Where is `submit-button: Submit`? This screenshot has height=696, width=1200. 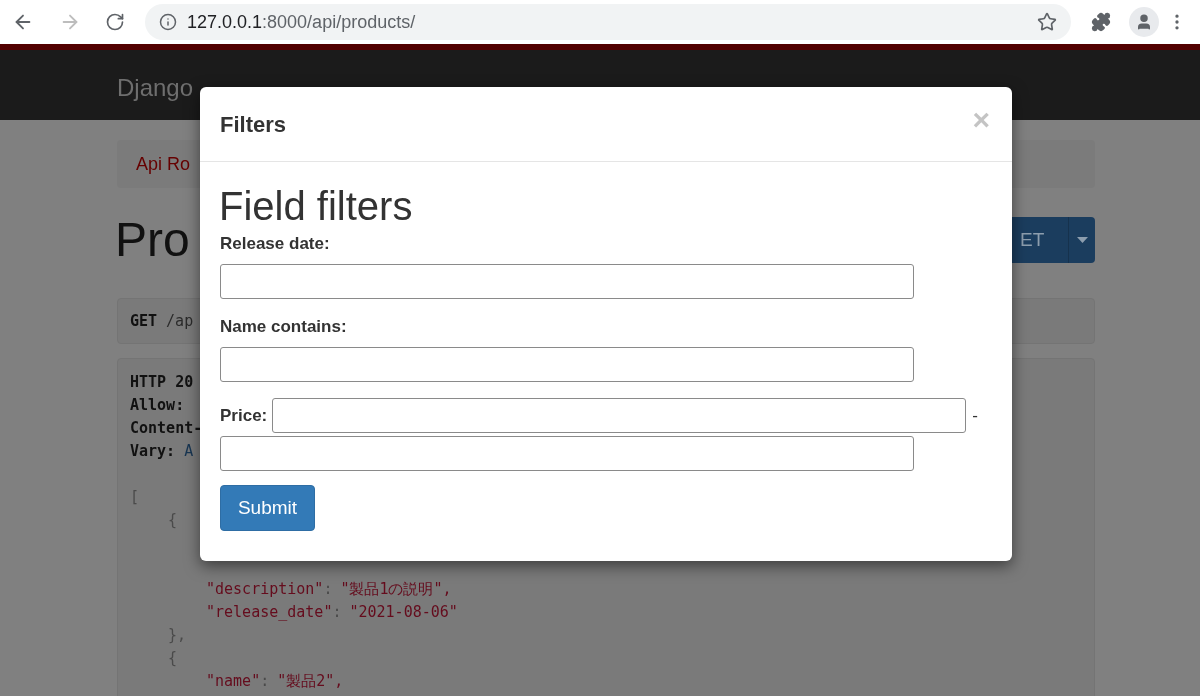
submit-button: Submit is located at coordinates (267, 508).